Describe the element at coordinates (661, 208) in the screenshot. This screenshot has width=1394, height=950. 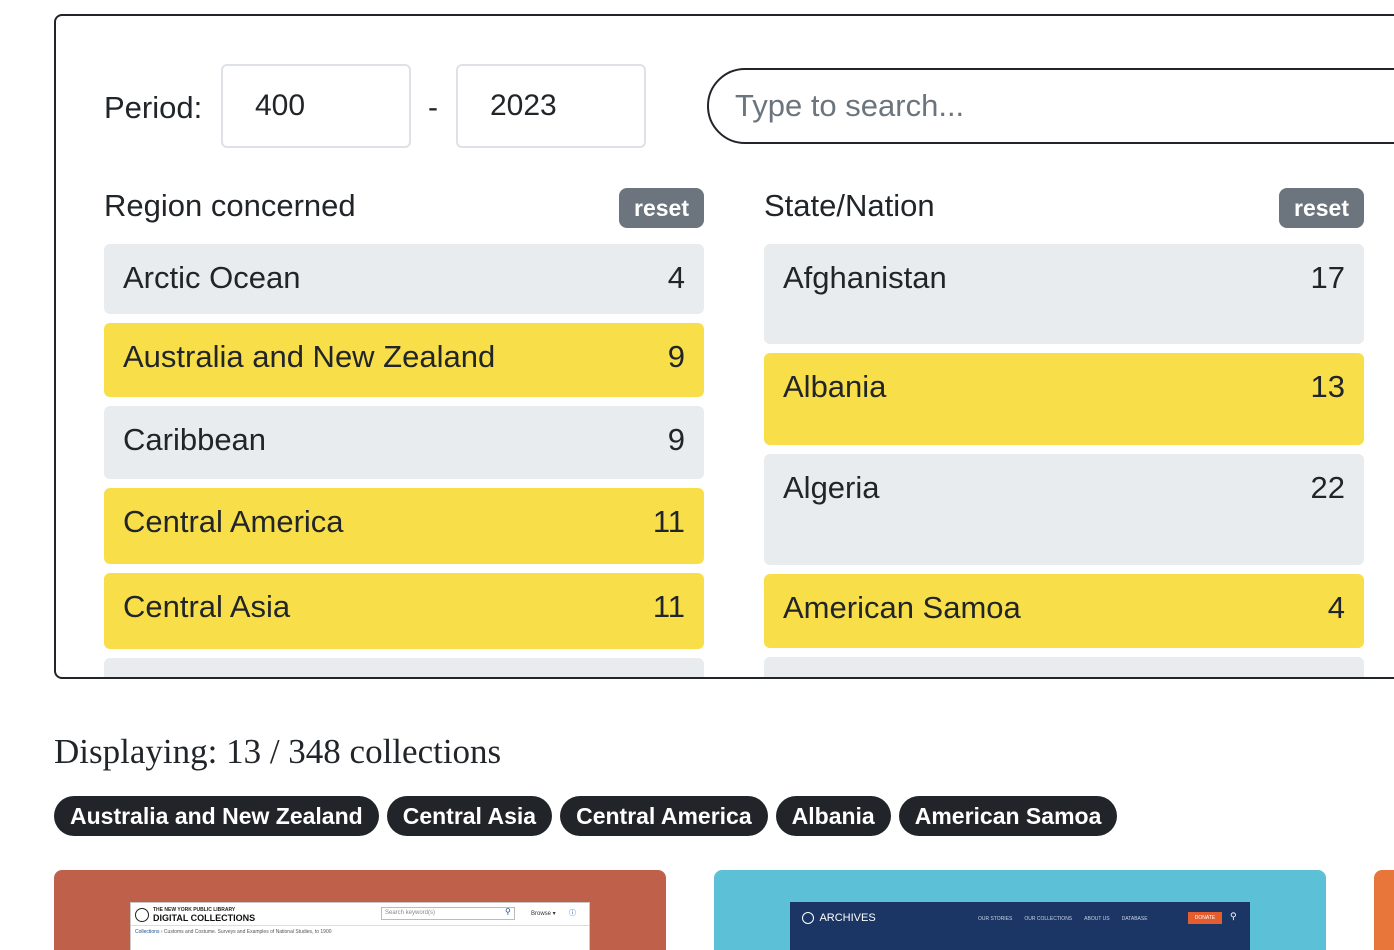
I see `region-reset-button: reset` at that location.